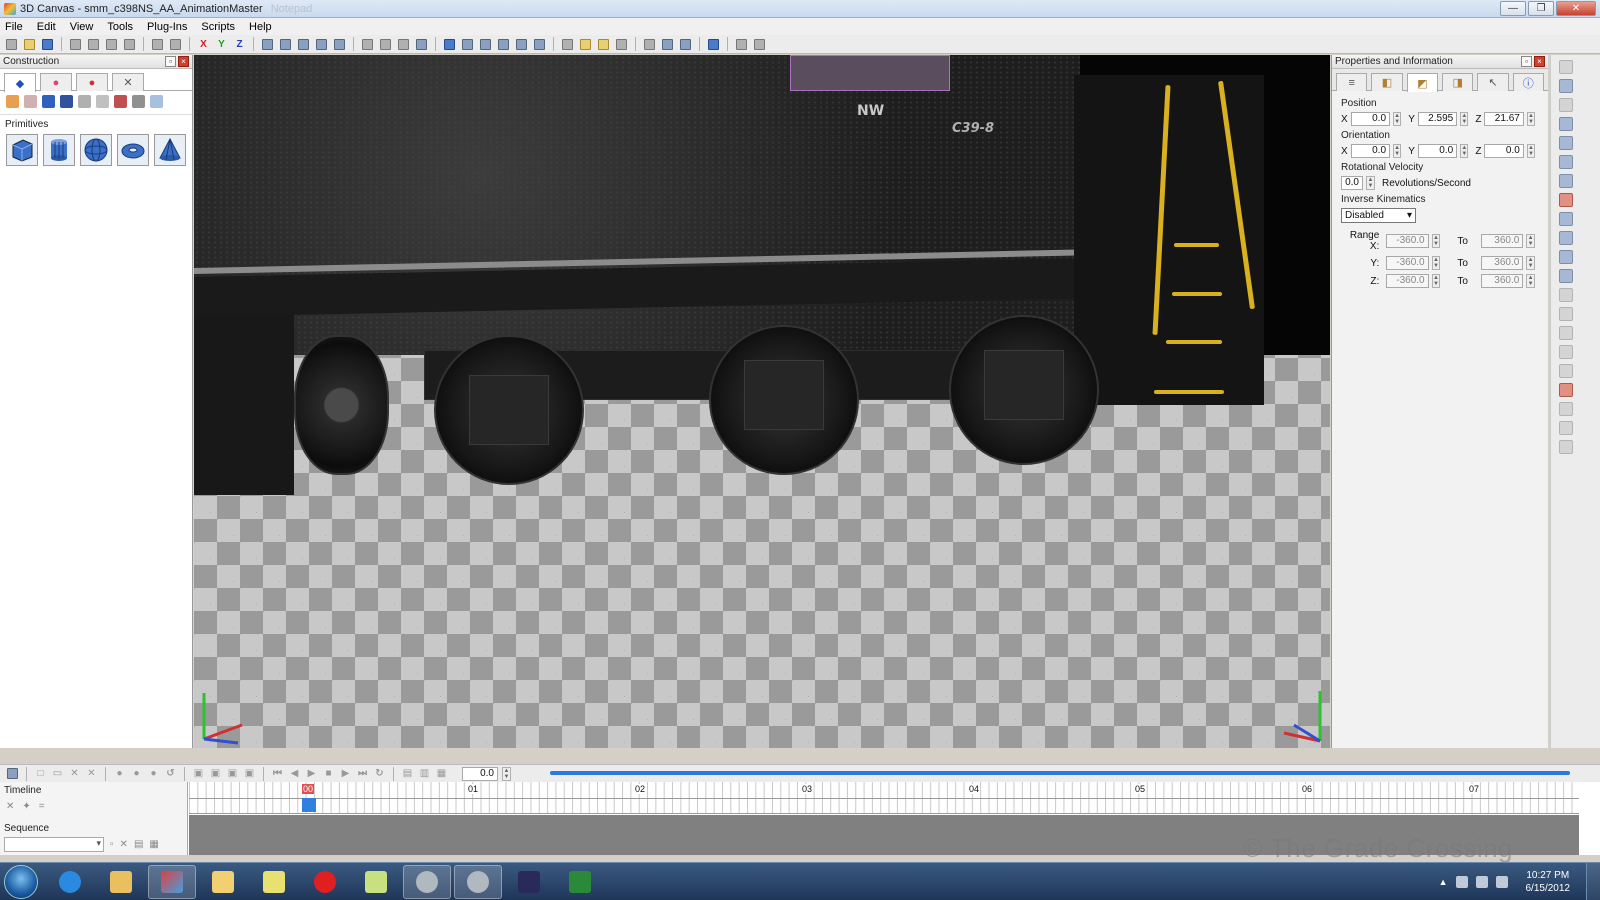  What do you see at coordinates (1541, 8) in the screenshot?
I see `maximize-button: ❐` at bounding box center [1541, 8].